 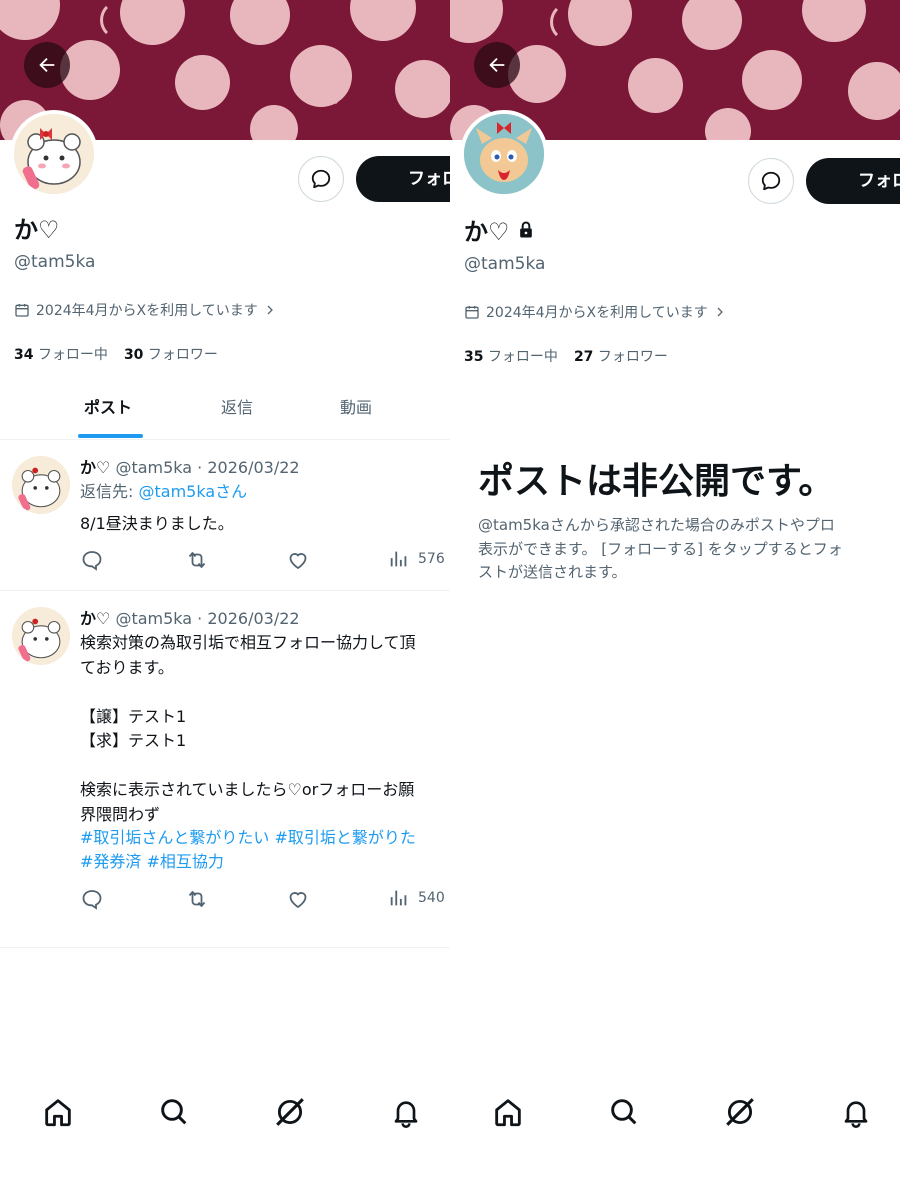 I want to click on views-button: 540, so click(x=416, y=898).